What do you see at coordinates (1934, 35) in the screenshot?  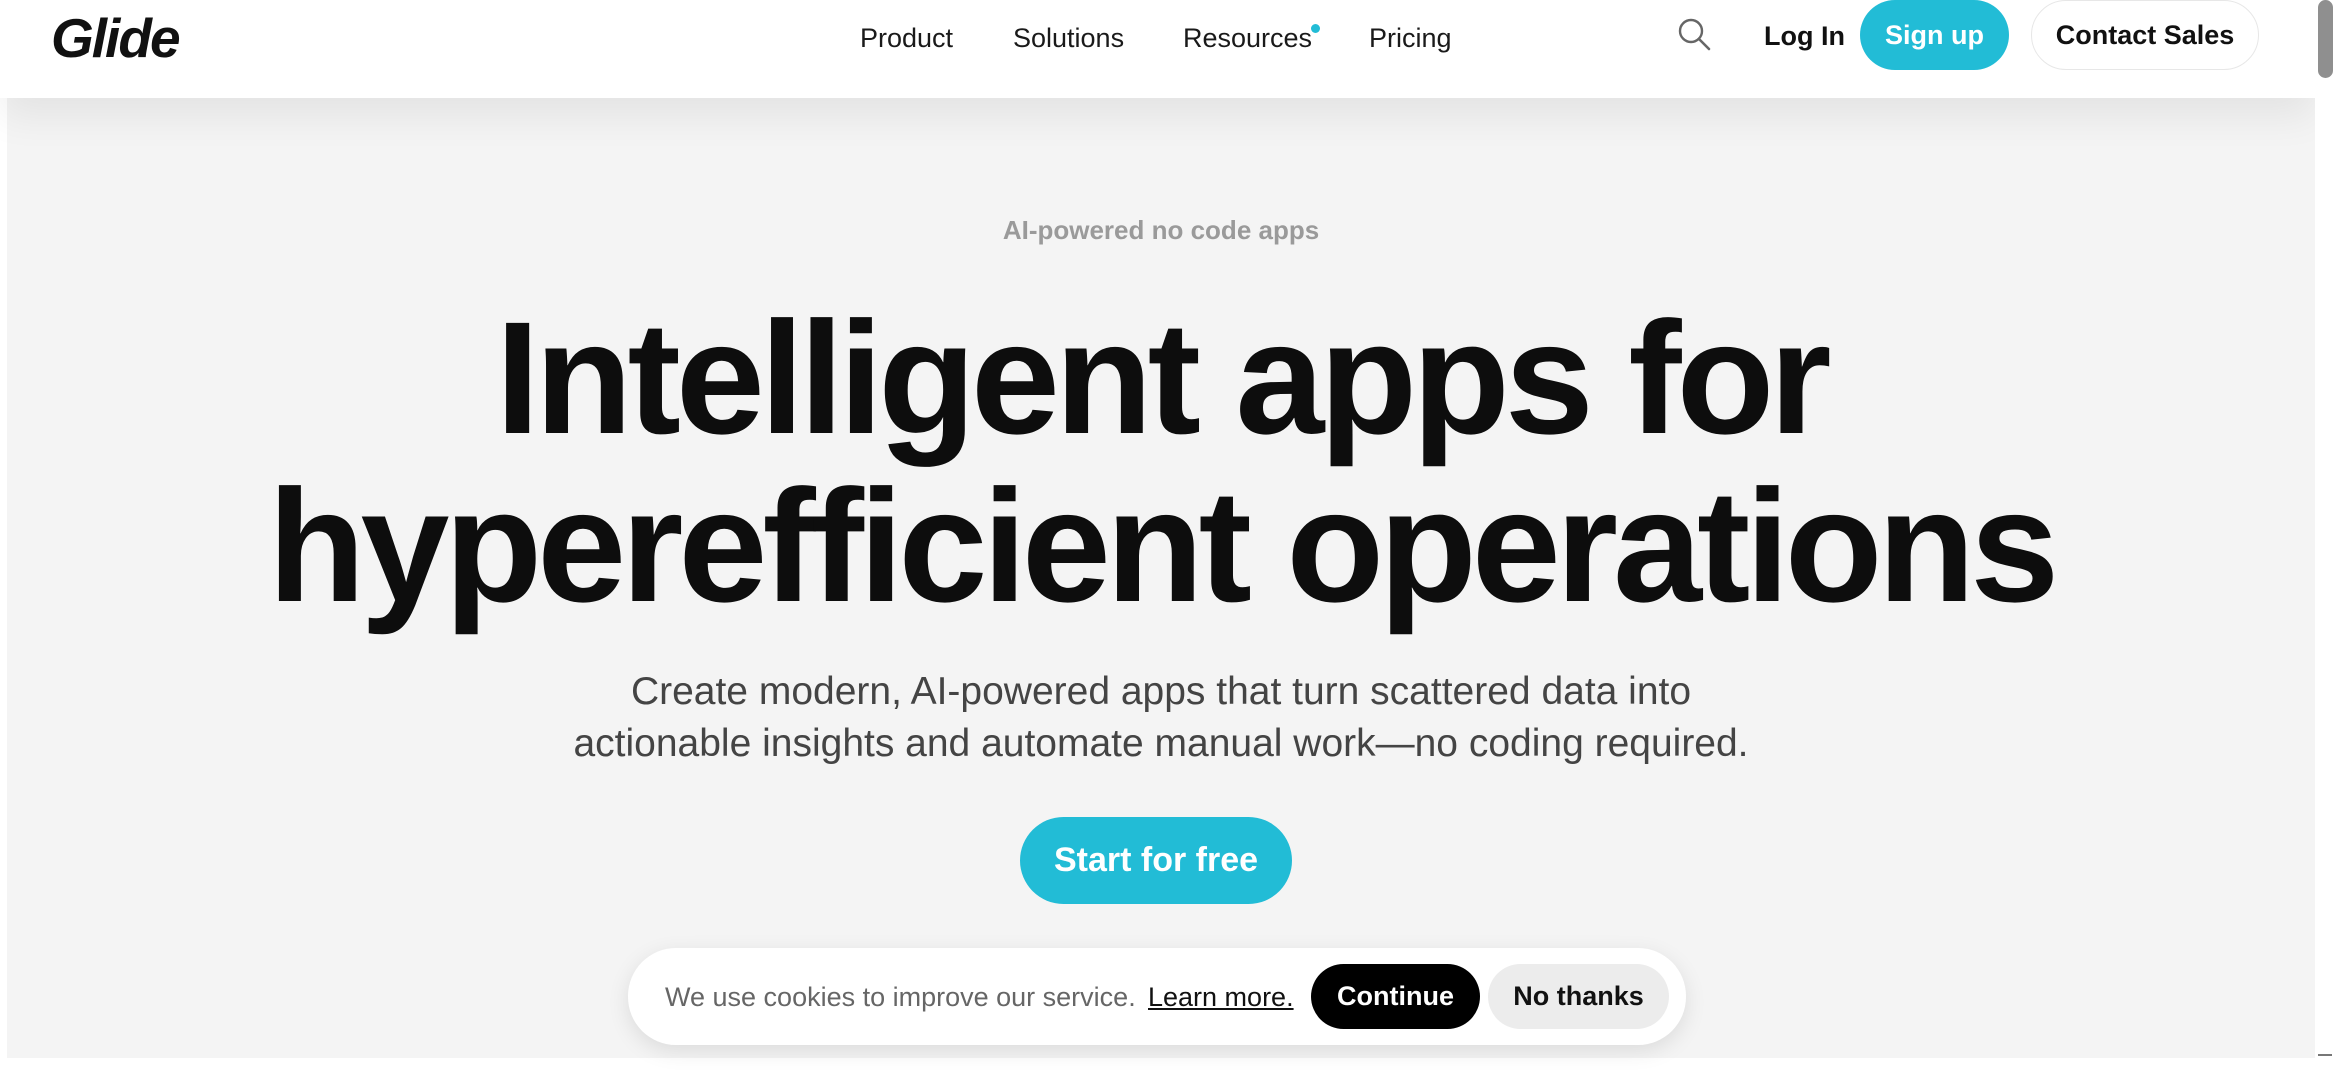 I see `signup-button: Sign up` at bounding box center [1934, 35].